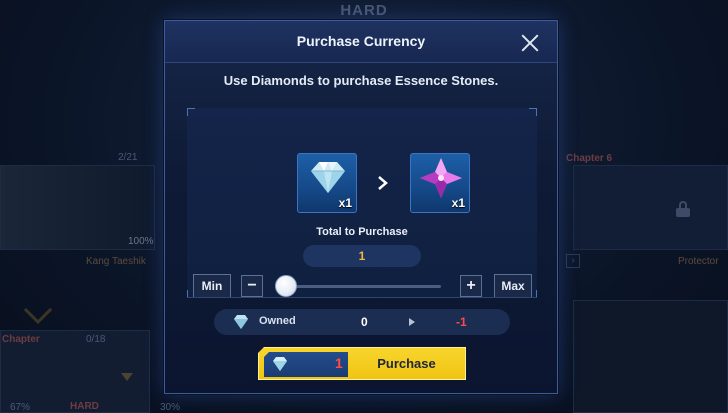  What do you see at coordinates (252, 286) in the screenshot?
I see `decrement-button: −` at bounding box center [252, 286].